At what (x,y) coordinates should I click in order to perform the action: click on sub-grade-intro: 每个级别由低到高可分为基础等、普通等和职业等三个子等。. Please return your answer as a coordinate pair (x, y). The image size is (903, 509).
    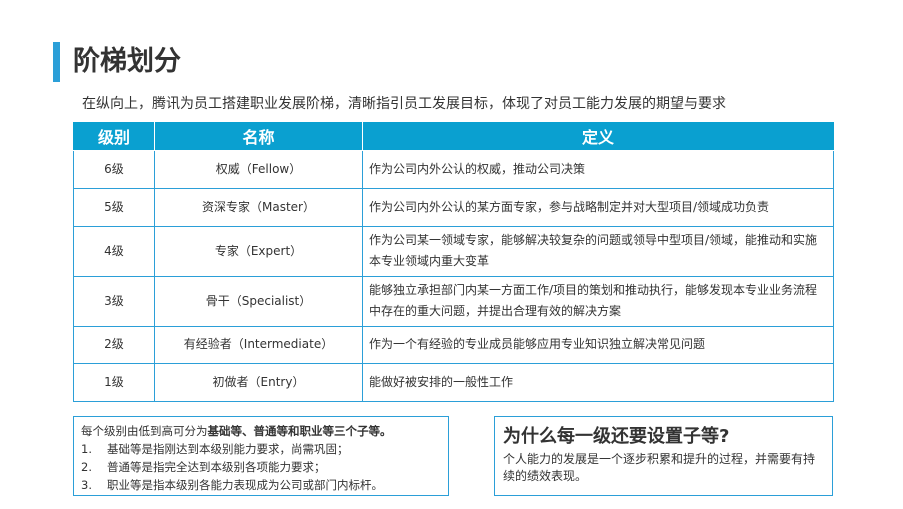
    Looking at the image, I should click on (261, 431).